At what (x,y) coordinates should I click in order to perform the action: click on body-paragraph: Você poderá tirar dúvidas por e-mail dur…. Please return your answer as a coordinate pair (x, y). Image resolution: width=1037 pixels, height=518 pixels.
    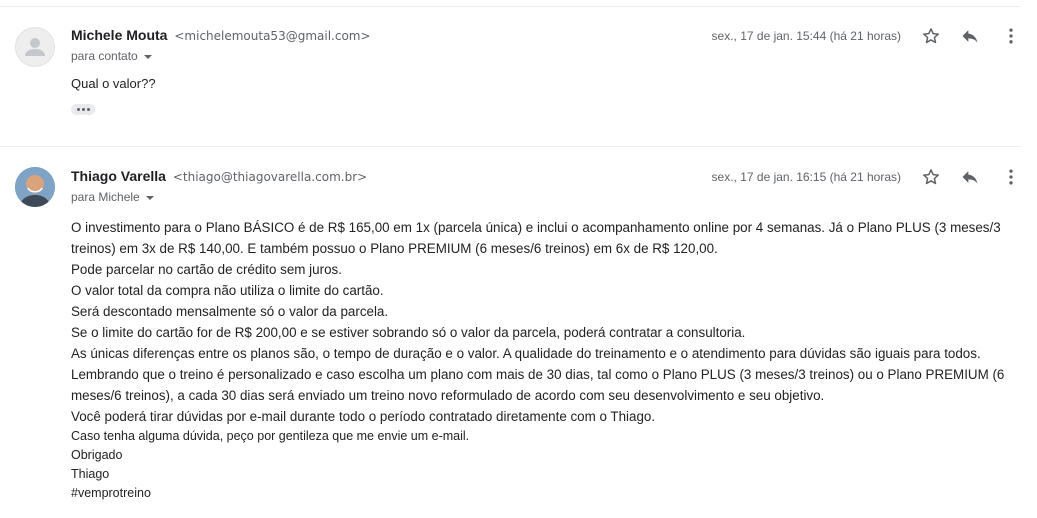
    Looking at the image, I should click on (363, 416).